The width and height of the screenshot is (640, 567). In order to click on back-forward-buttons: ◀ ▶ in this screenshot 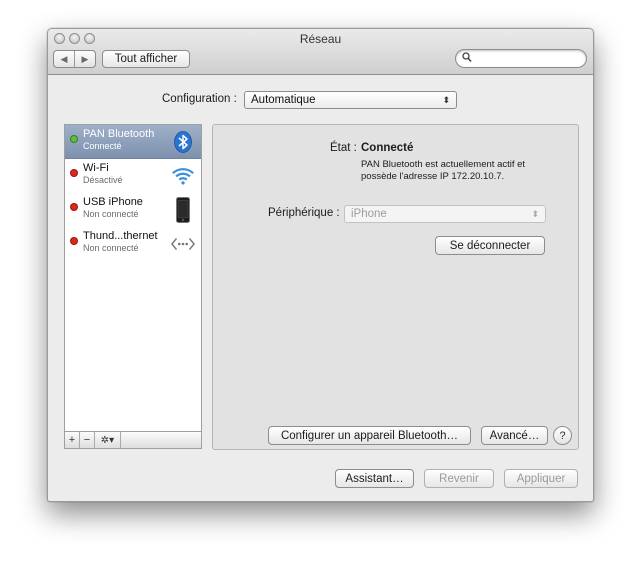, I will do `click(74, 59)`.